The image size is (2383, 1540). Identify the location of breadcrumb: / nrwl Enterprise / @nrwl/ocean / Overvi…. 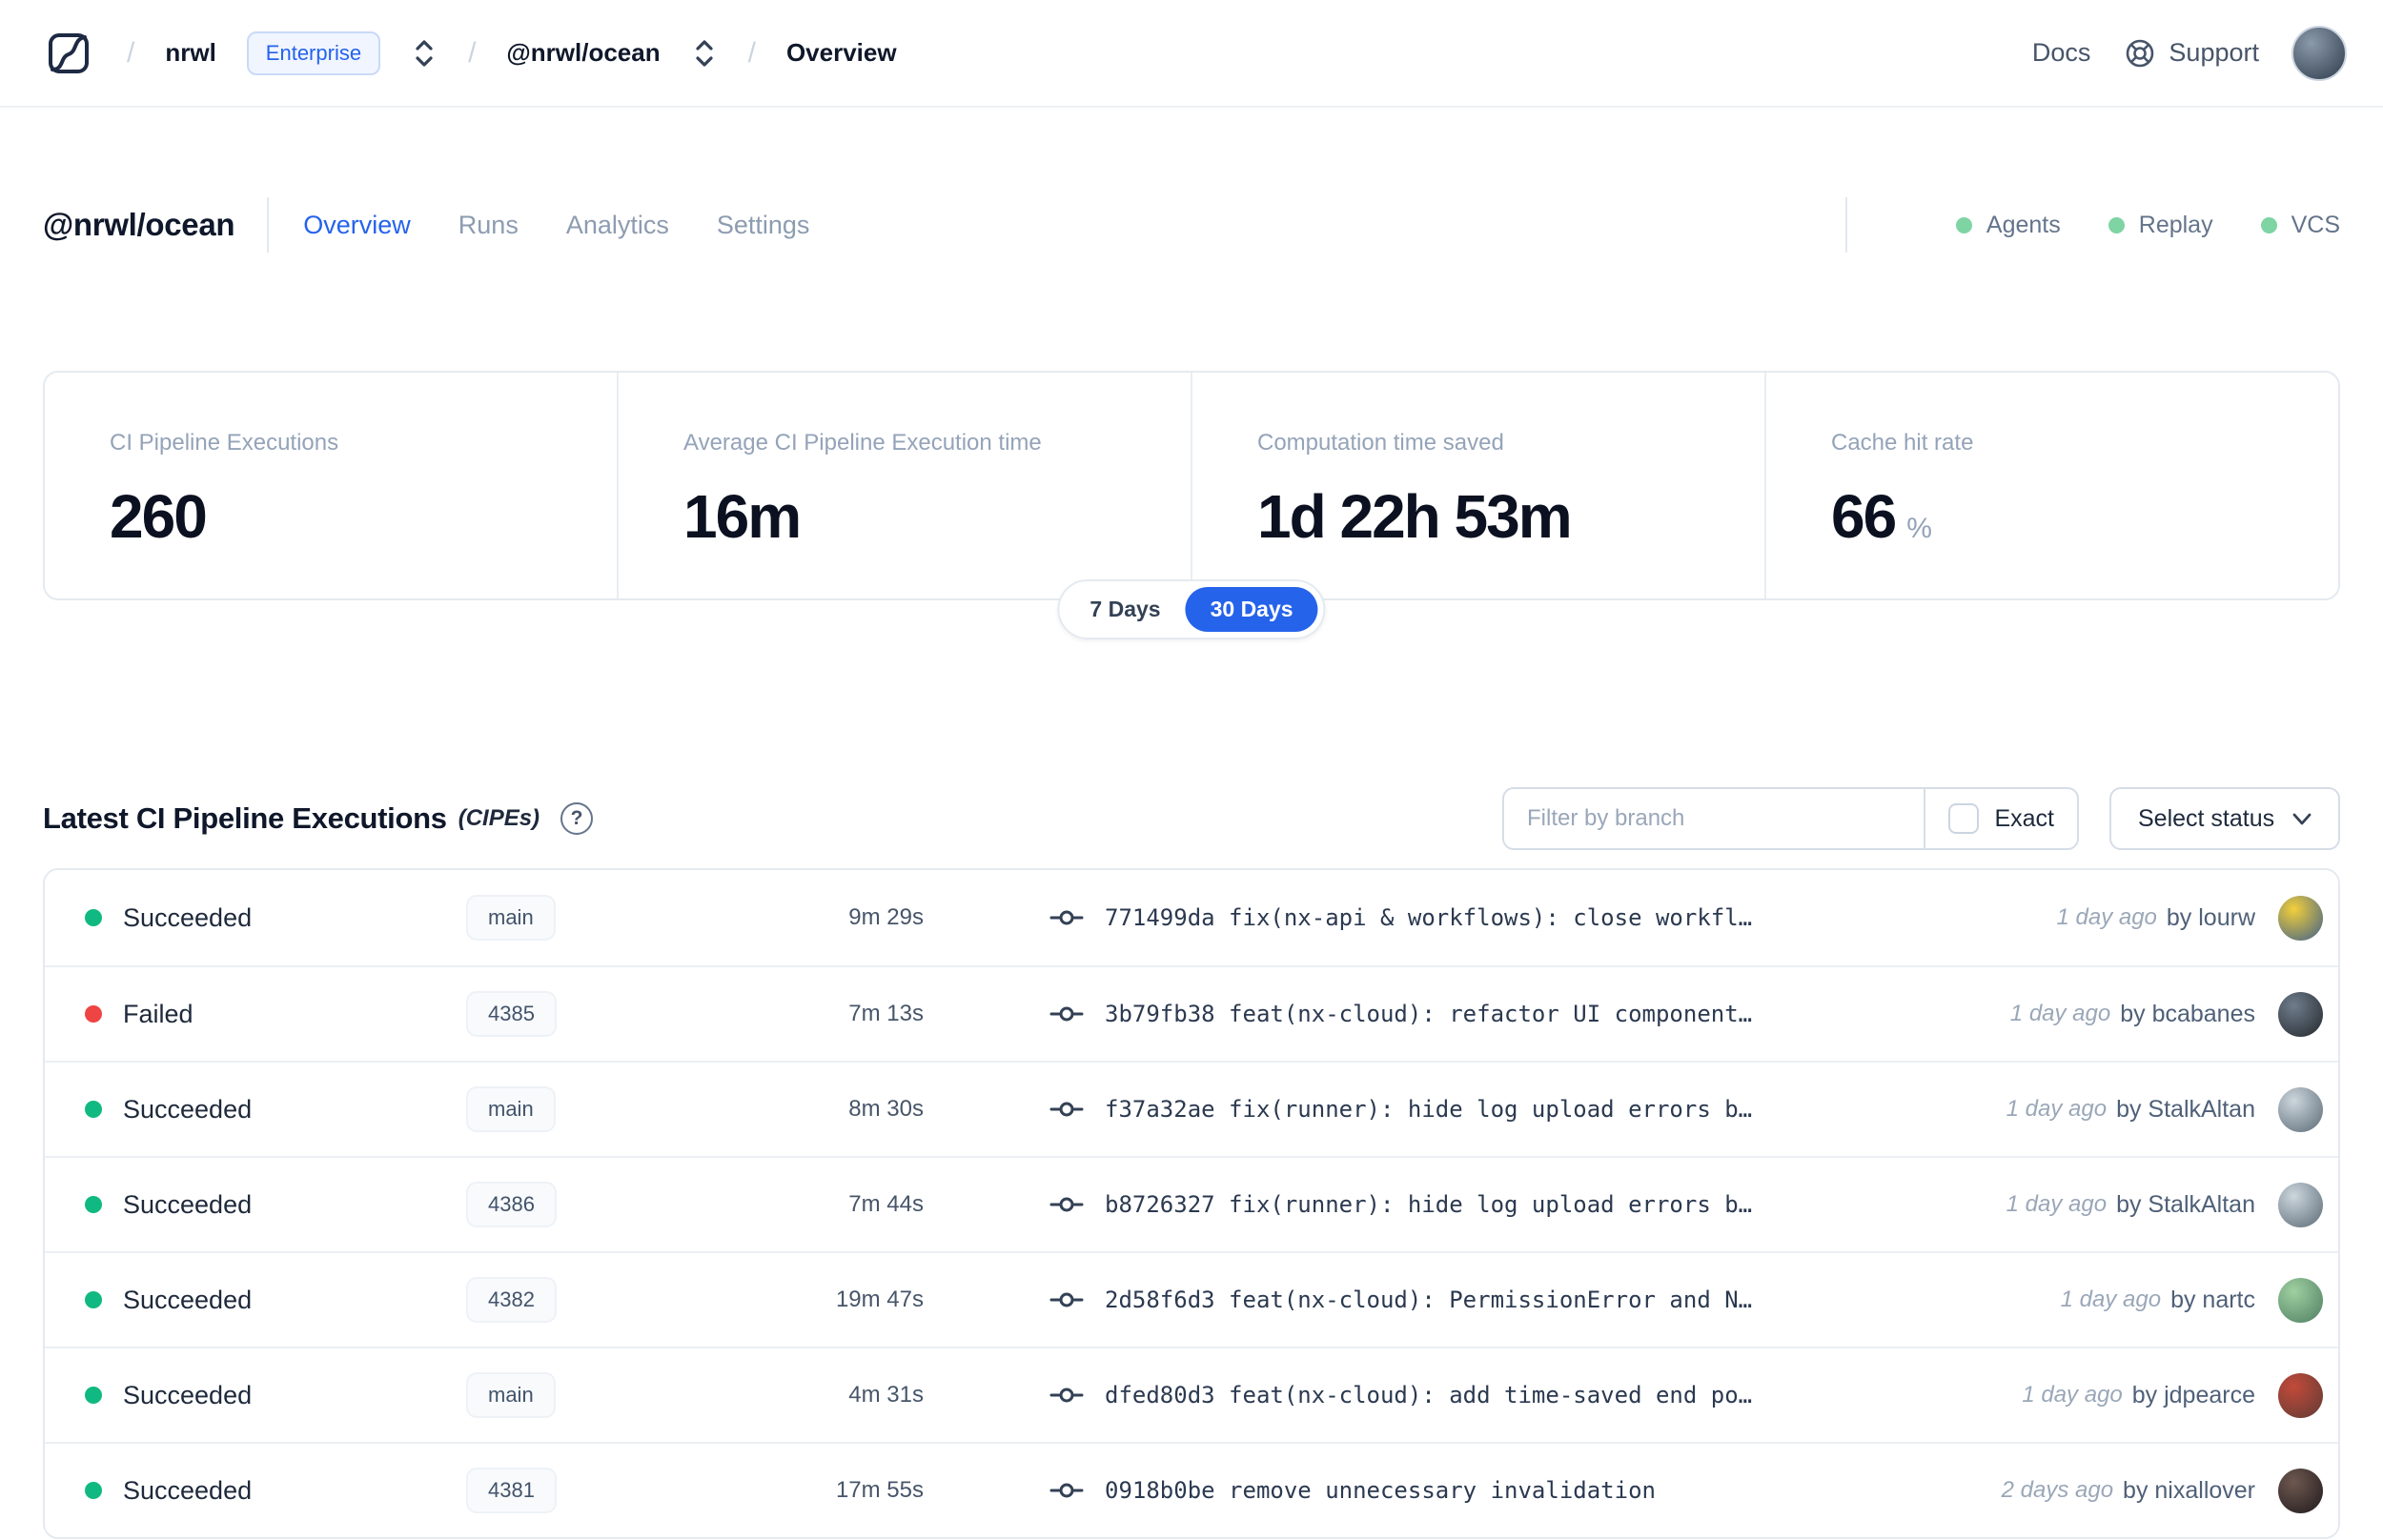
(469, 53).